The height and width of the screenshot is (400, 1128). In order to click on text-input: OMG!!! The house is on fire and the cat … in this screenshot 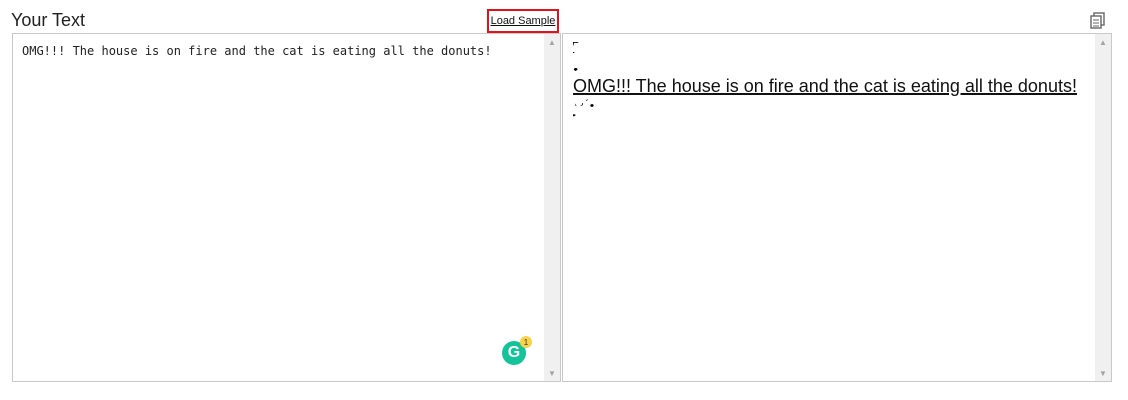, I will do `click(257, 51)`.